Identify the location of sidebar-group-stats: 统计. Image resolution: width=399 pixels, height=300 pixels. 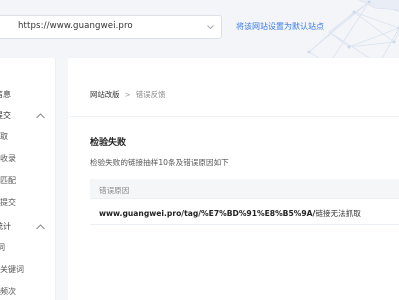
(5, 226).